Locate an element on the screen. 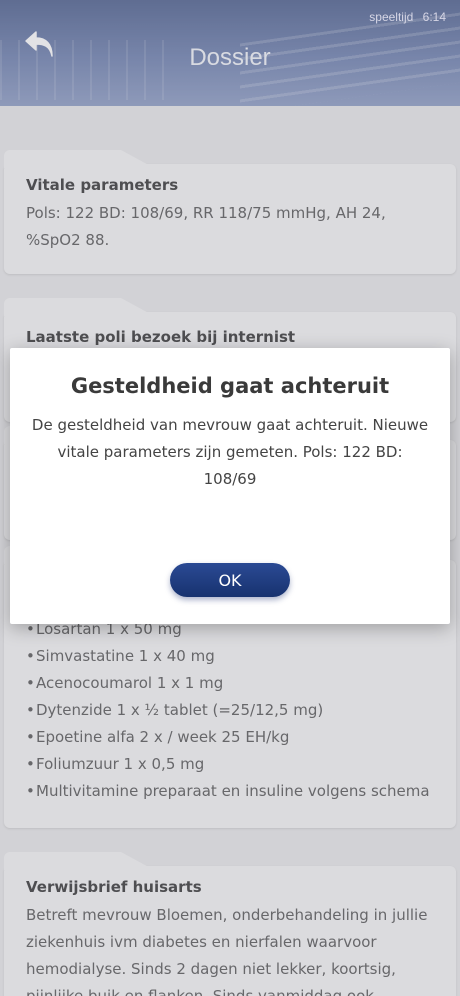 The image size is (460, 996). ok-button: OK is located at coordinates (230, 580).